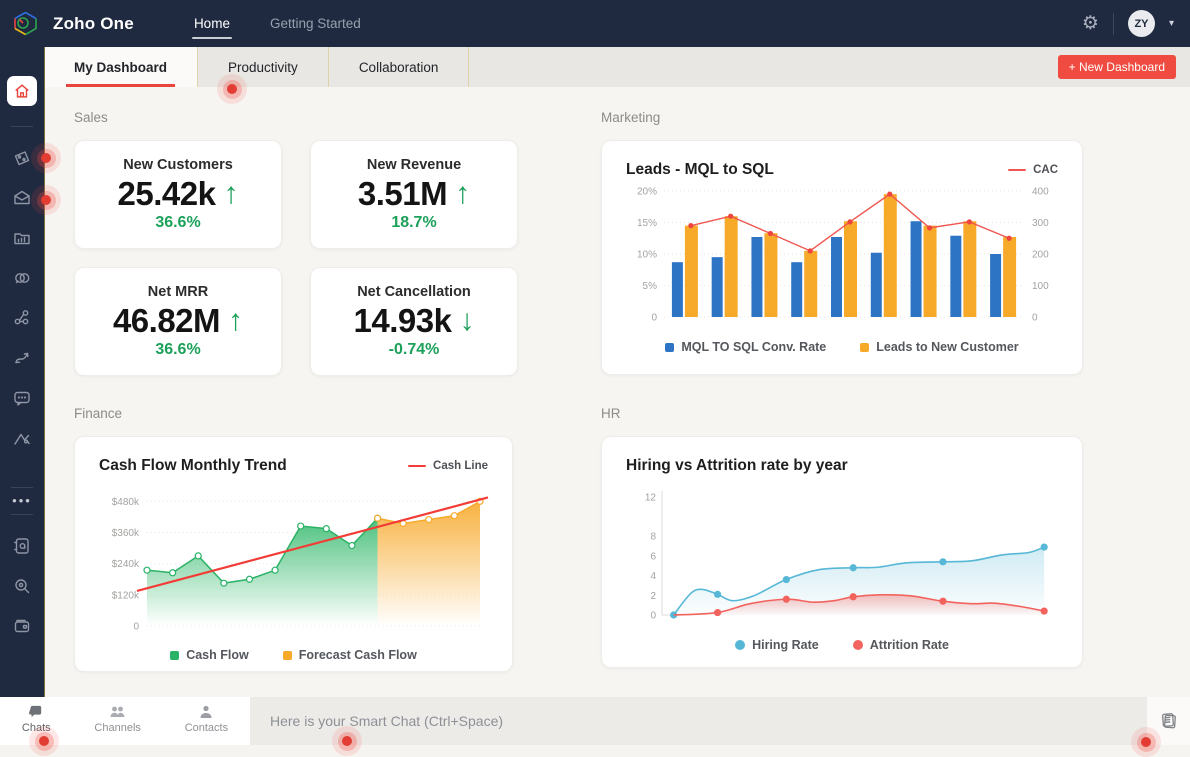 This screenshot has width=1190, height=757. I want to click on legend-mql: MQL TO SQL Conv. Rate, so click(745, 347).